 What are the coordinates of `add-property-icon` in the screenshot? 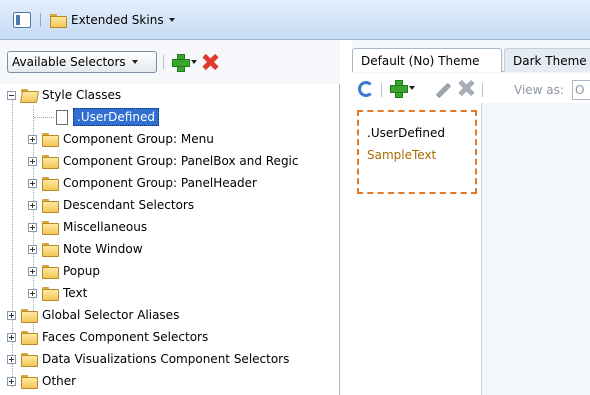 It's located at (399, 89).